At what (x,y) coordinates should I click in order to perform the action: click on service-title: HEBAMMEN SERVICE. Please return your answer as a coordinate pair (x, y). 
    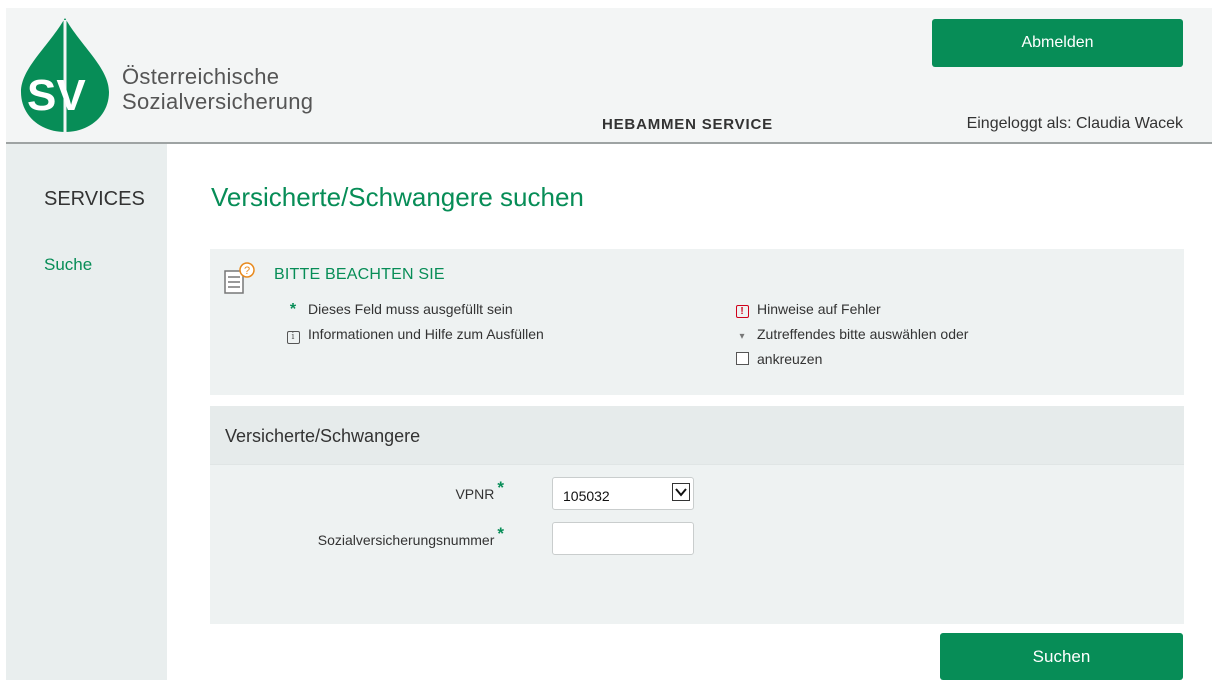
    Looking at the image, I should click on (687, 124).